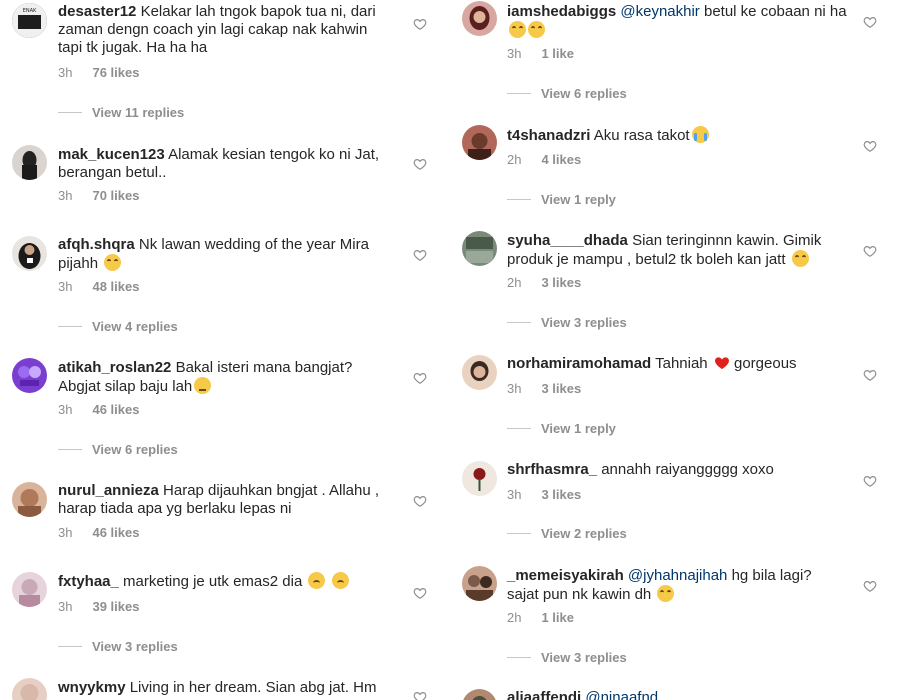  Describe the element at coordinates (552, 469) in the screenshot. I see `username: shrfhasmra_` at that location.